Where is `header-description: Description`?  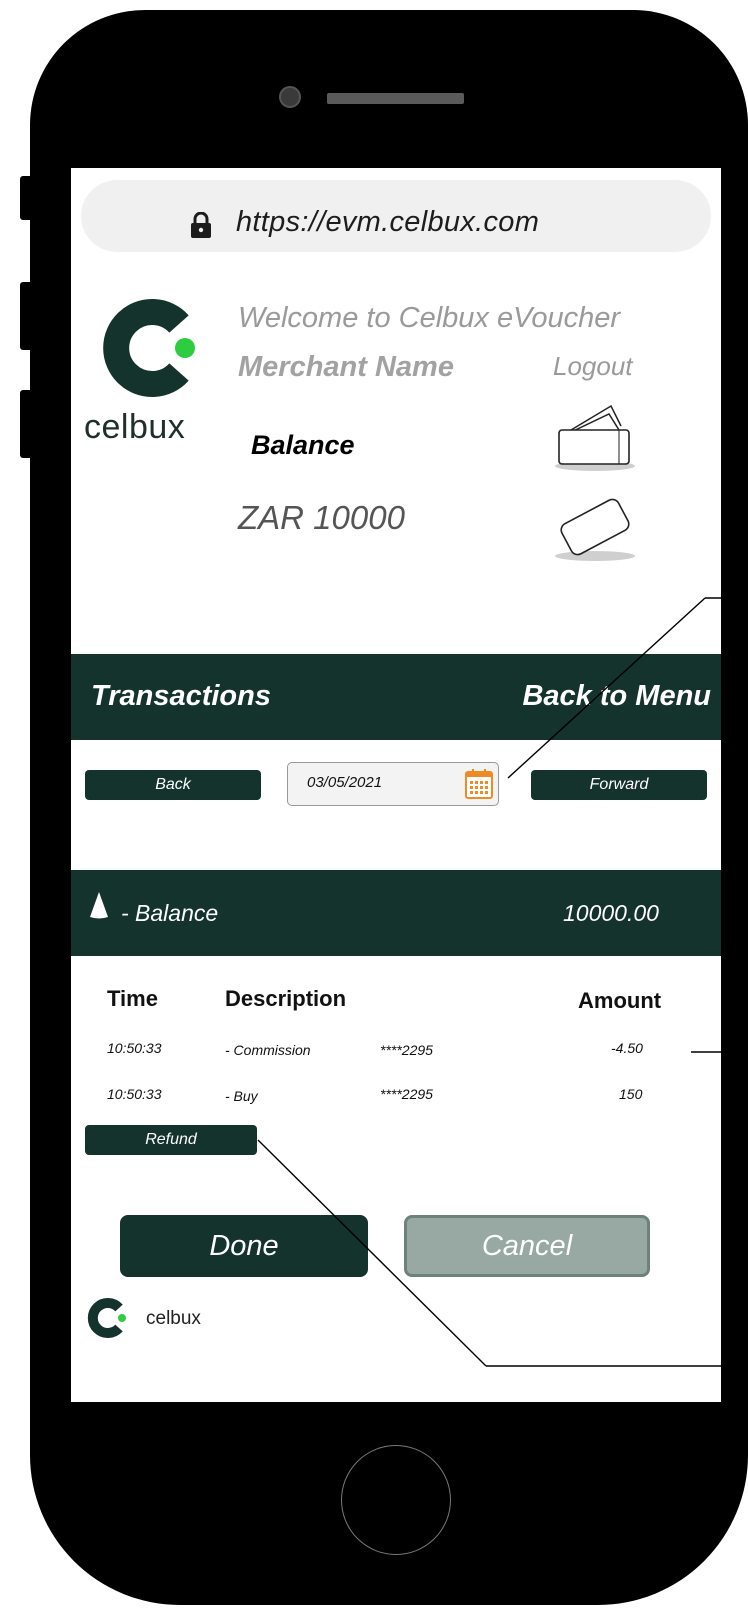 header-description: Description is located at coordinates (286, 998).